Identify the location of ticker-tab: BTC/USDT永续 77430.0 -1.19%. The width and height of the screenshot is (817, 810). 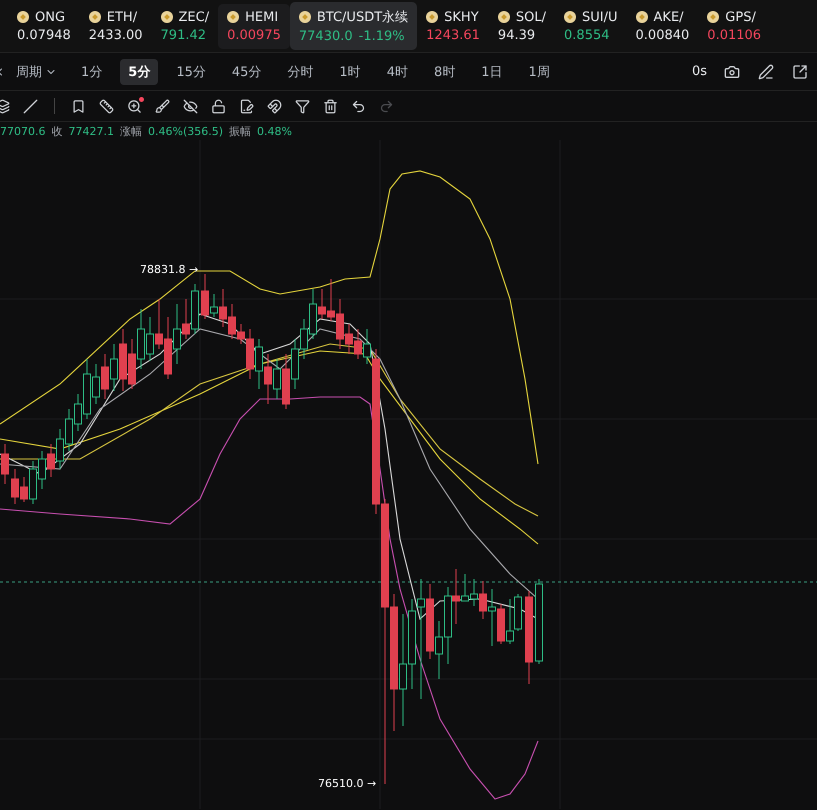
(354, 26).